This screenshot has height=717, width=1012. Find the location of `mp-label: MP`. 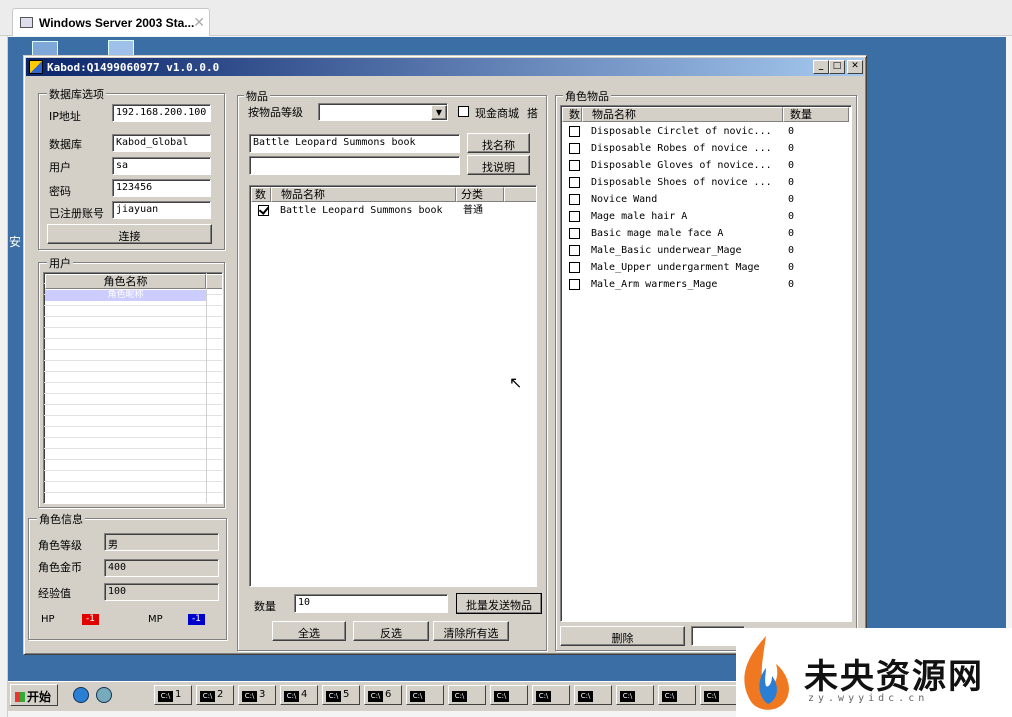

mp-label: MP is located at coordinates (155, 619).